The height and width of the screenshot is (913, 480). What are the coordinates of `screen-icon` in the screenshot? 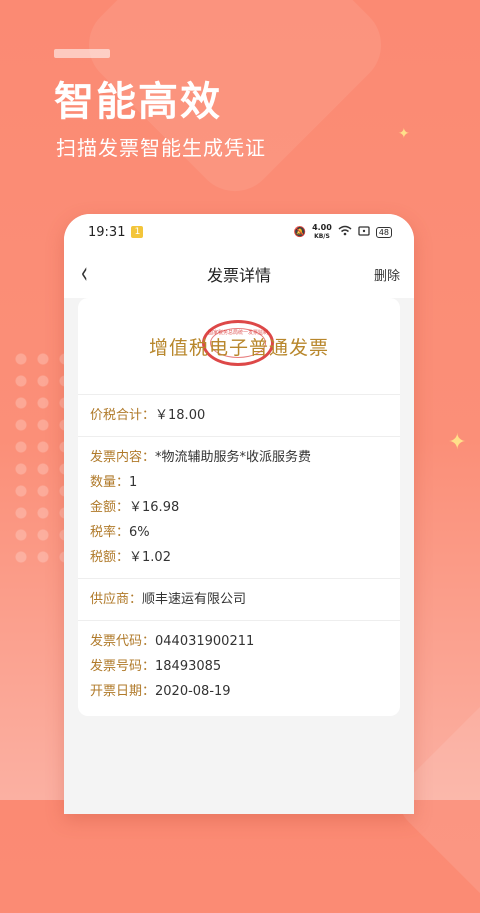 It's located at (364, 232).